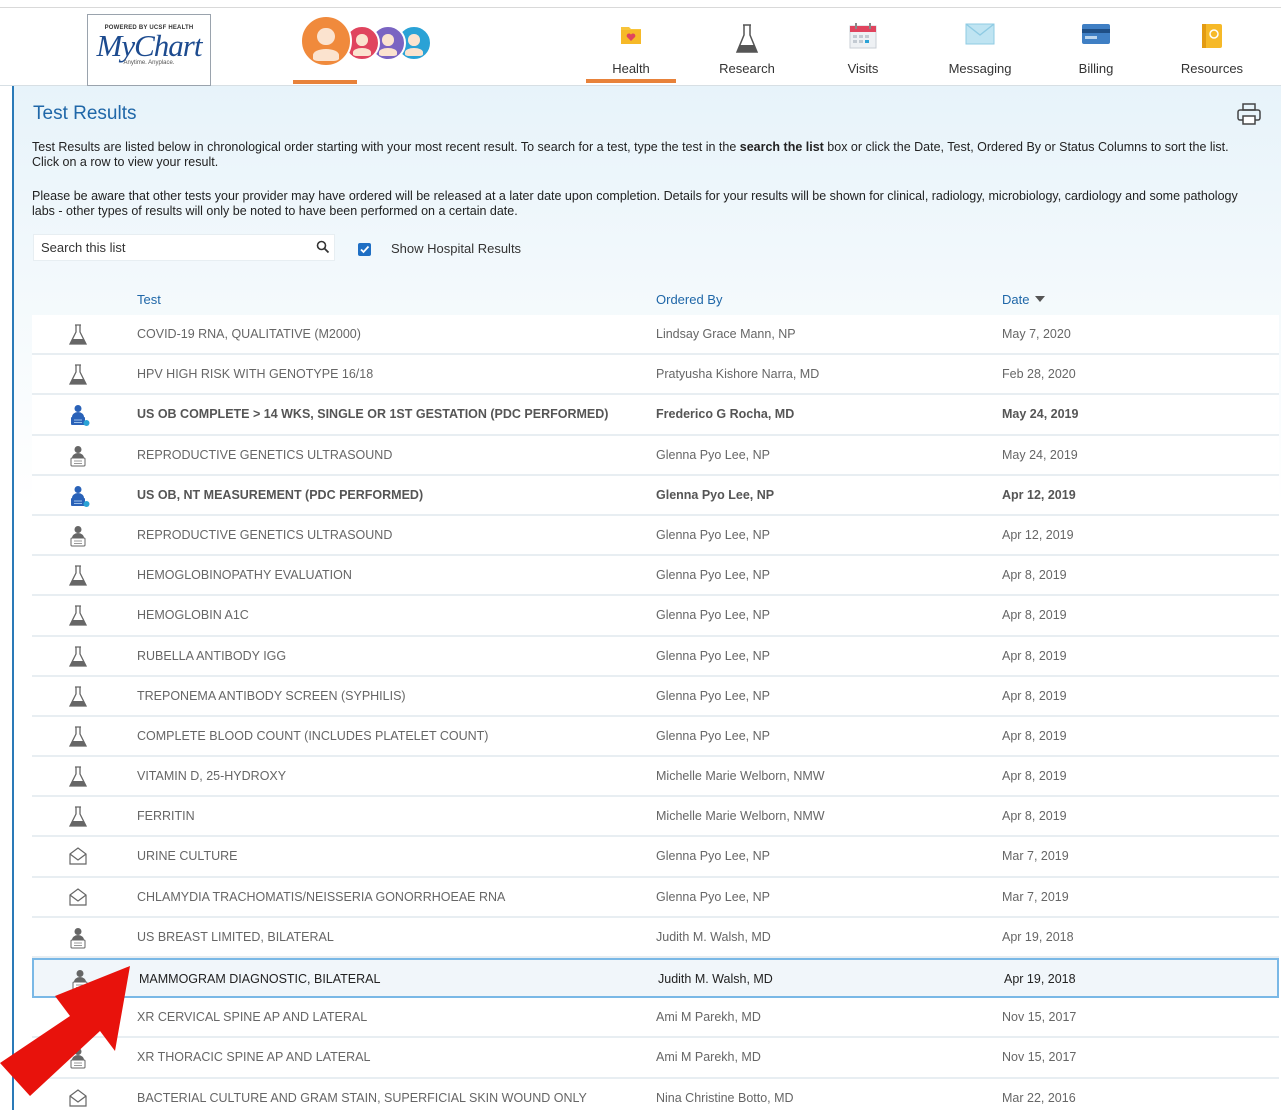  What do you see at coordinates (325, 82) in the screenshot?
I see `avatar-active-underline` at bounding box center [325, 82].